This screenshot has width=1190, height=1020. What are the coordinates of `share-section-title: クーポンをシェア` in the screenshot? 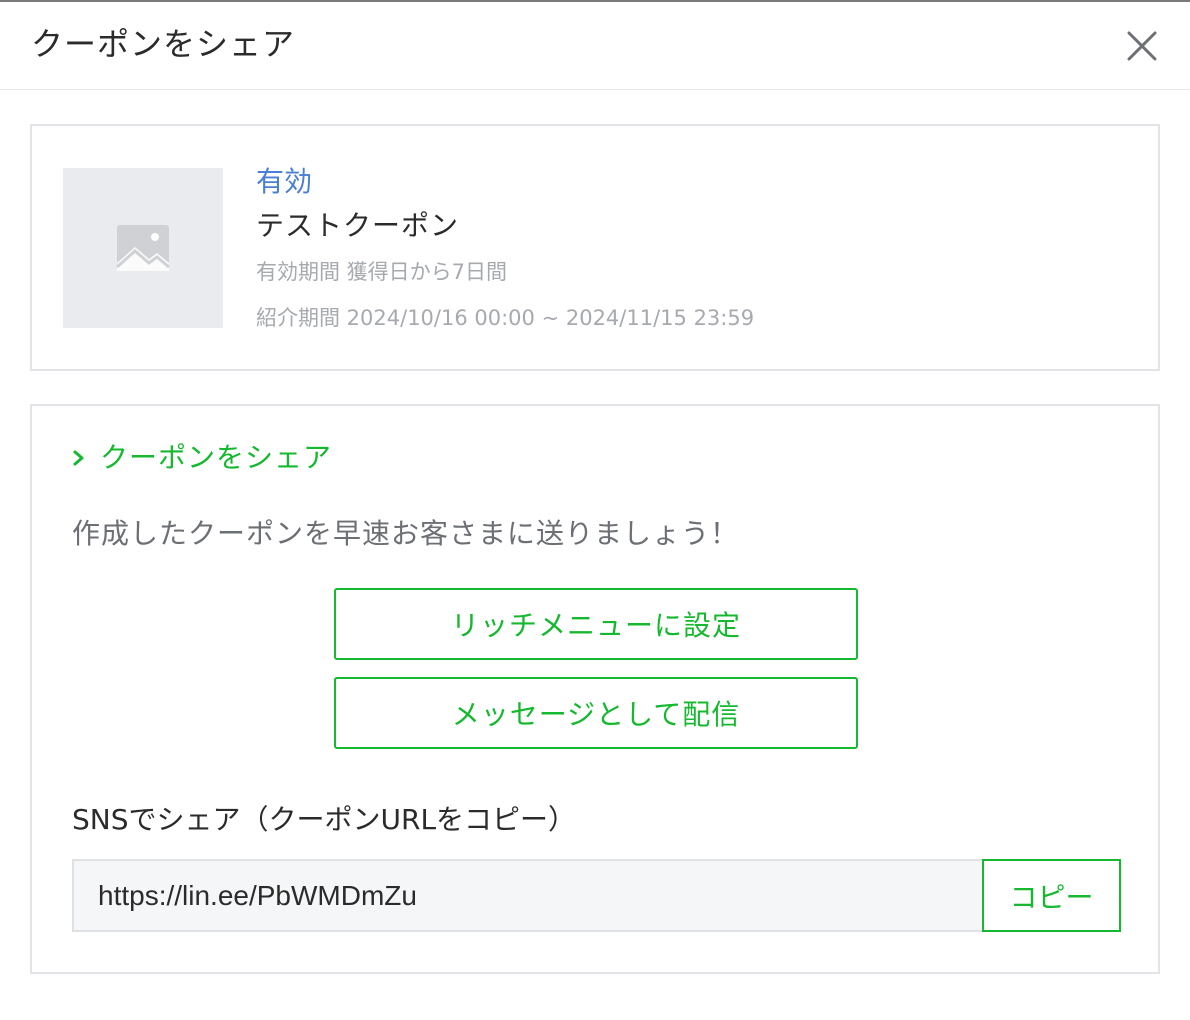 It's located at (216, 457).